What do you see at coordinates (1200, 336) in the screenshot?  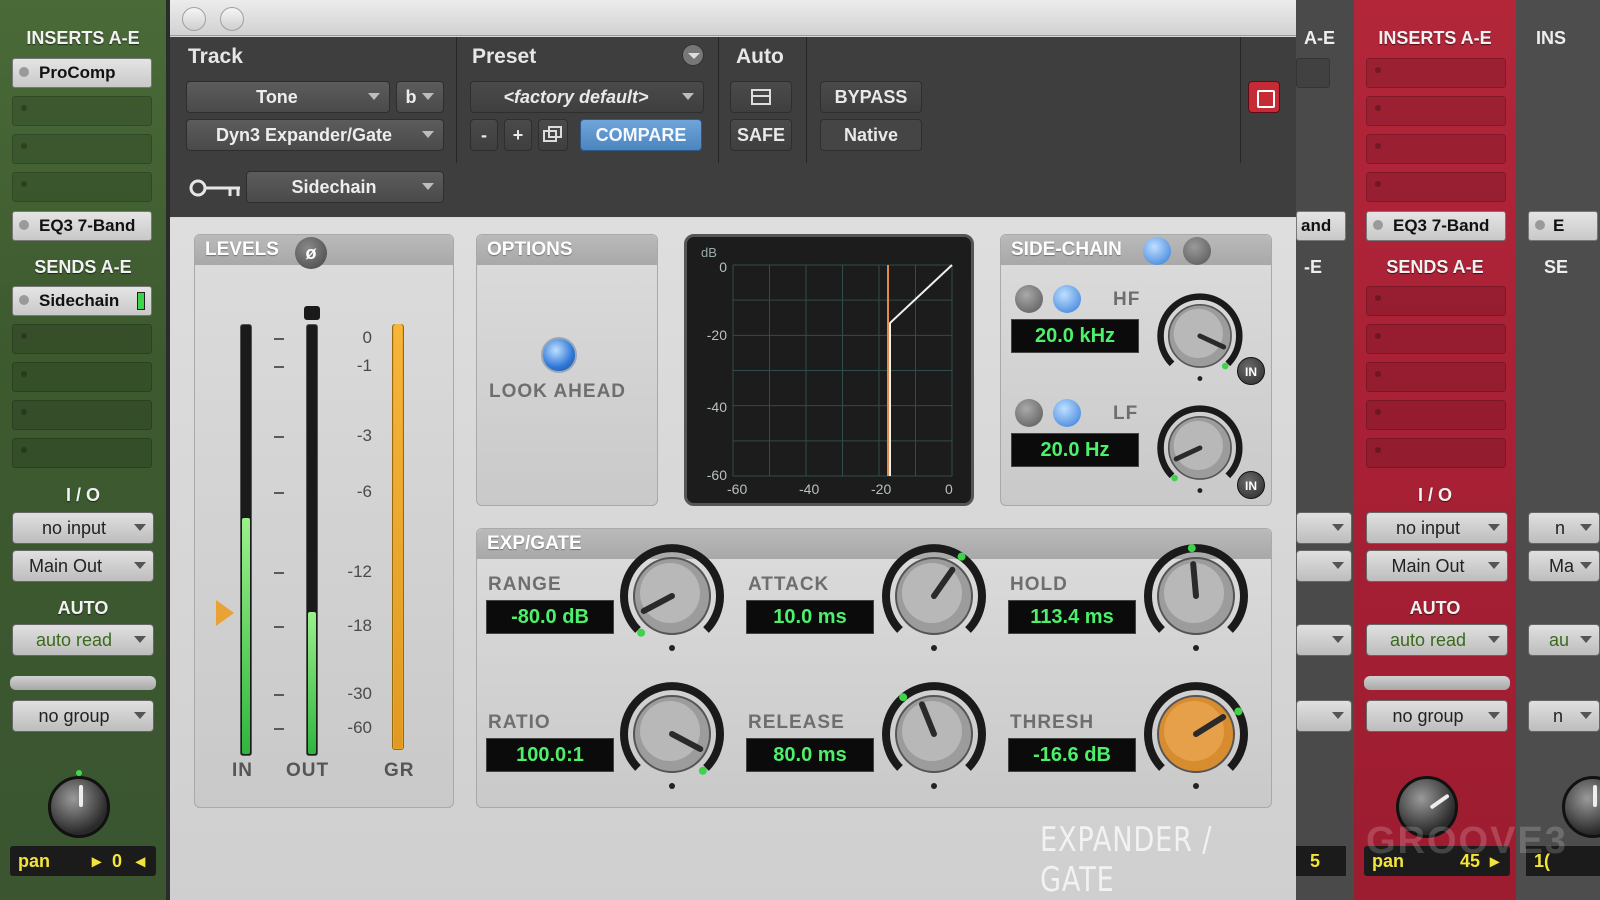 I see `hf-frequency-knob` at bounding box center [1200, 336].